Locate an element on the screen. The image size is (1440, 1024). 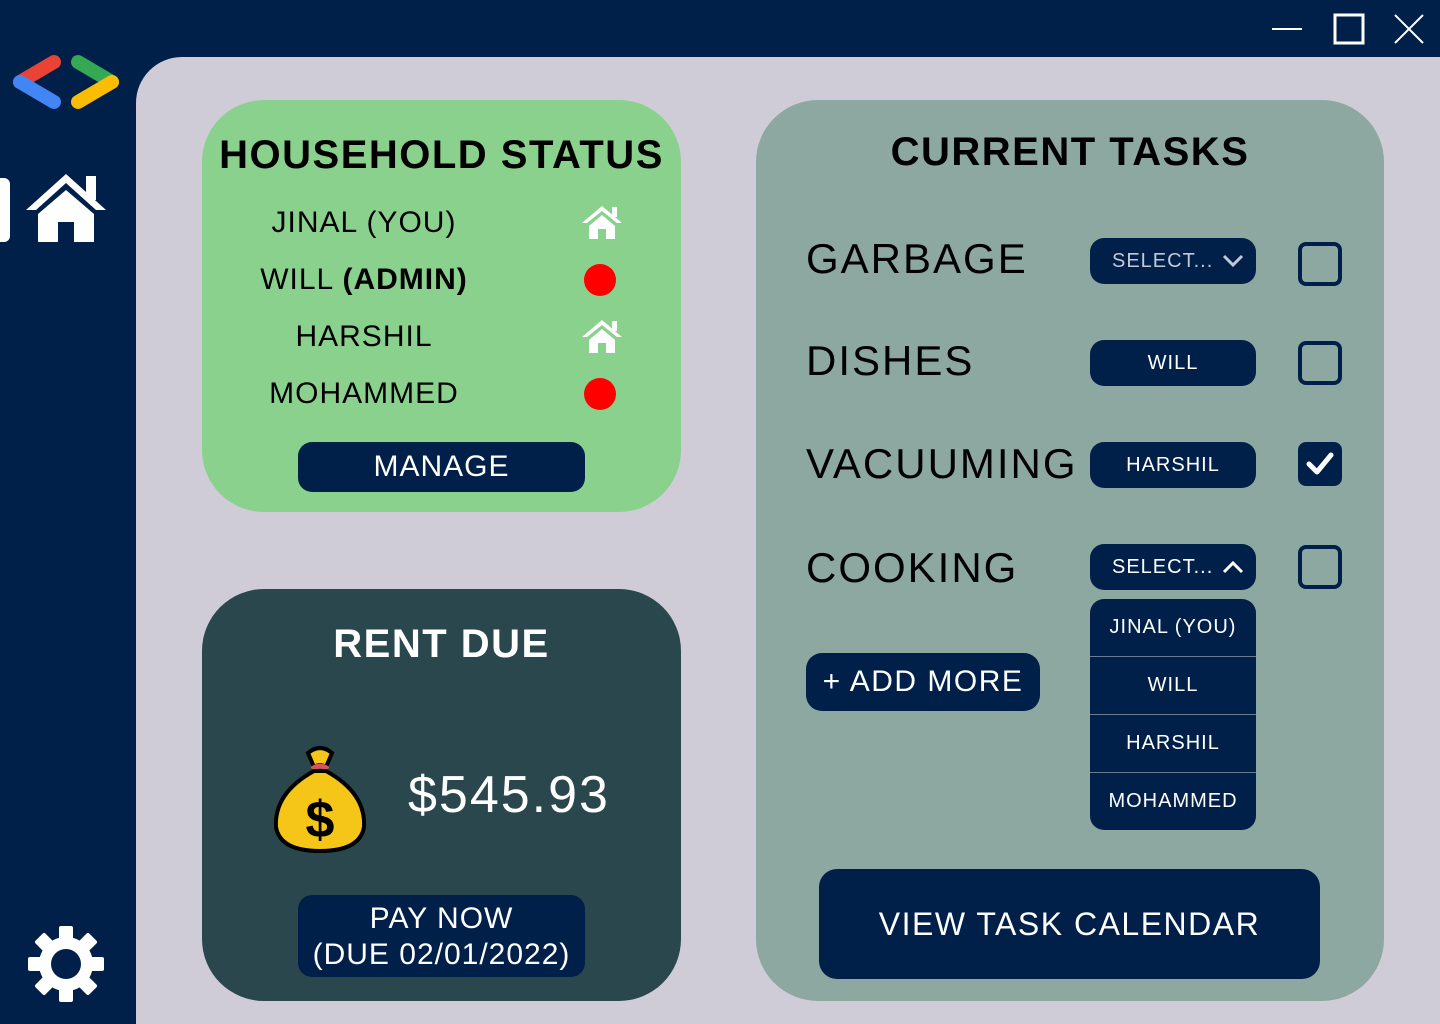
close-button is located at coordinates (1409, 29).